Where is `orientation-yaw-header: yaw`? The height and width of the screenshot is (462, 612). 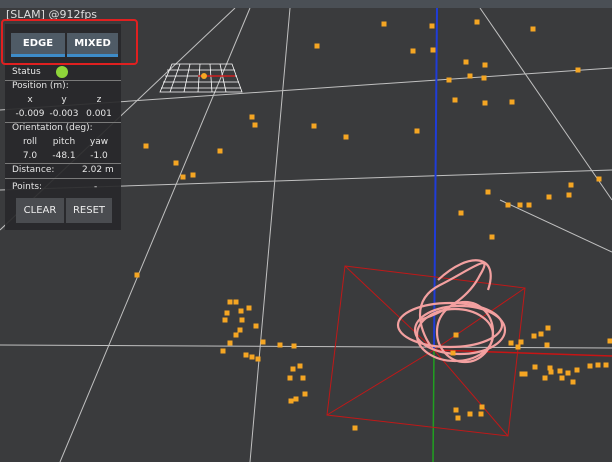
orientation-yaw-header: yaw is located at coordinates (99, 142).